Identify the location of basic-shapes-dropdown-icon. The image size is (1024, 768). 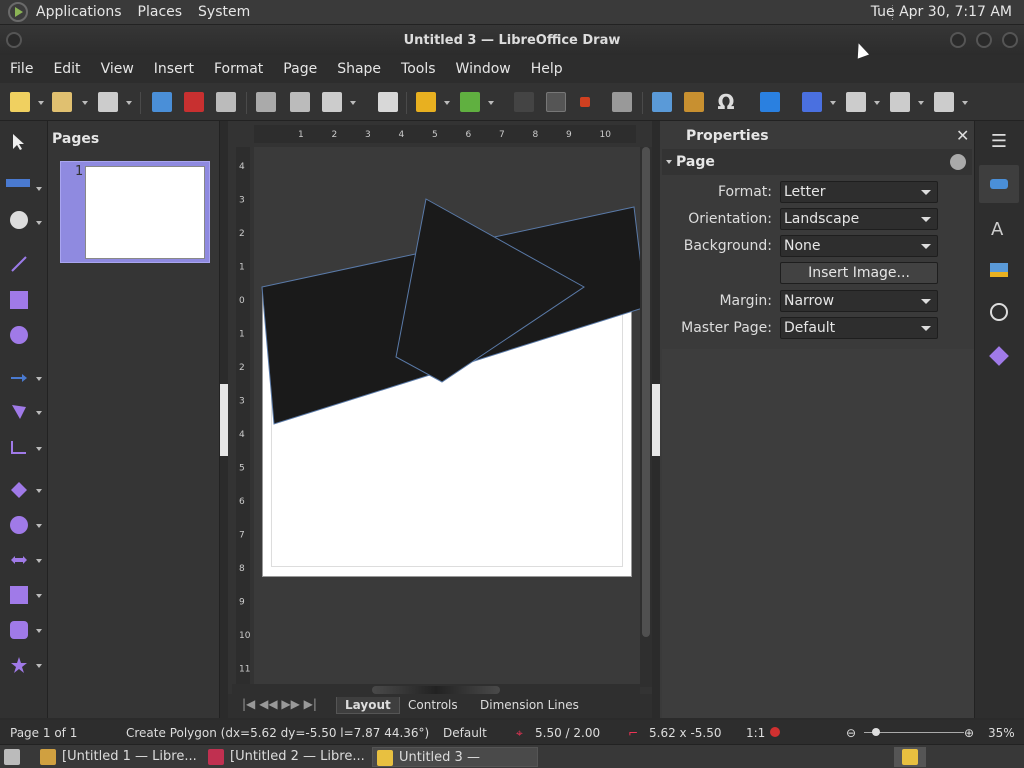
(39, 491).